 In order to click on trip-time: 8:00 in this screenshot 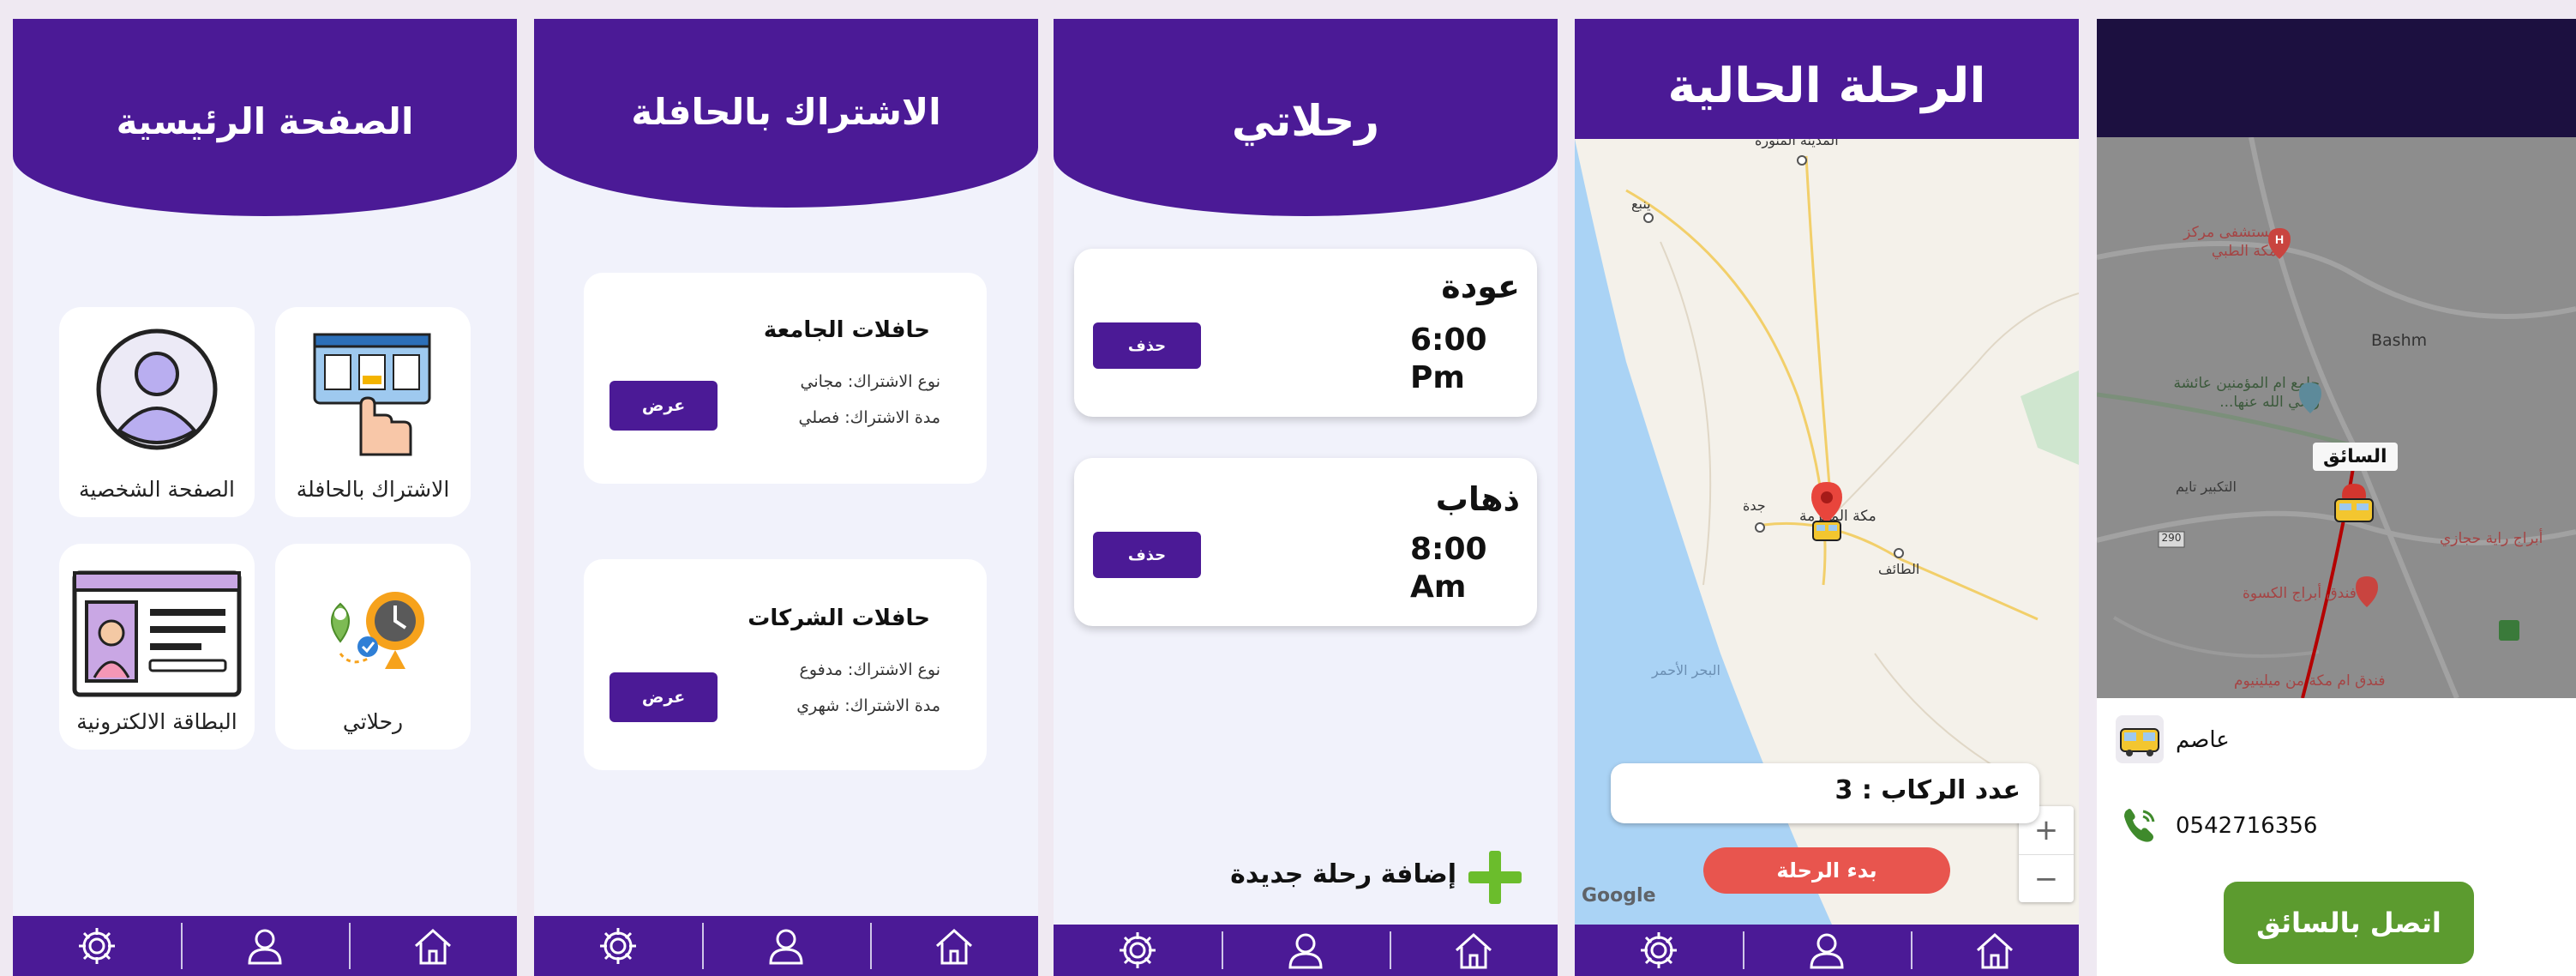, I will do `click(1448, 549)`.